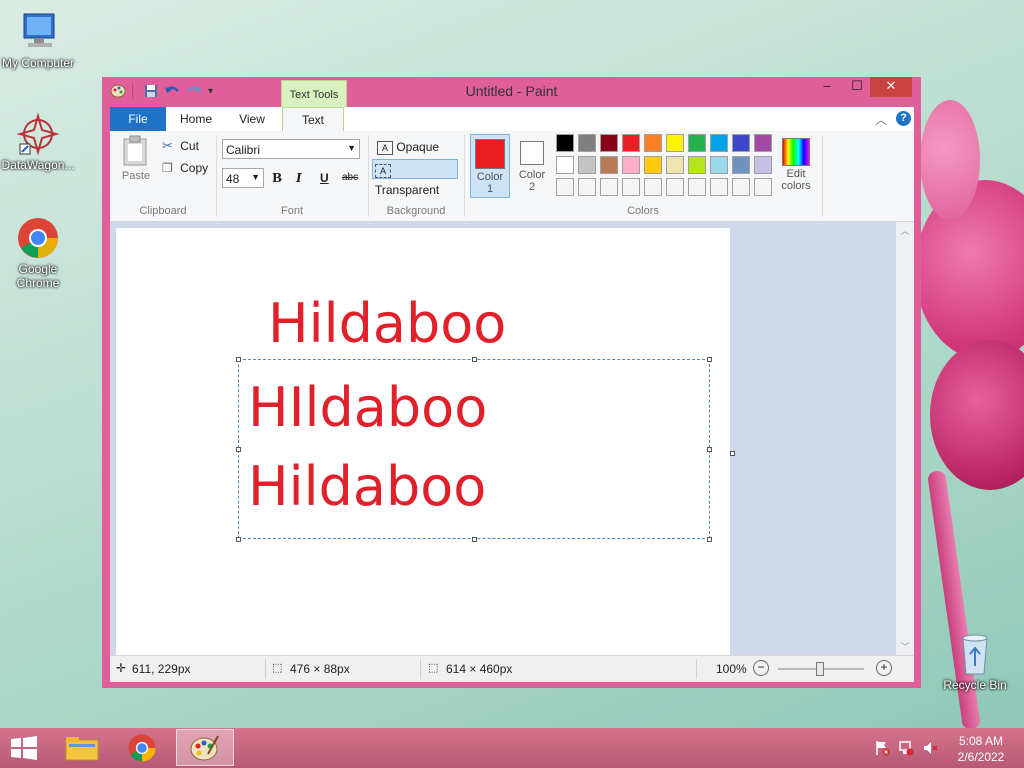  Describe the element at coordinates (185, 168) in the screenshot. I see `copy-button: ❐ Copy` at that location.